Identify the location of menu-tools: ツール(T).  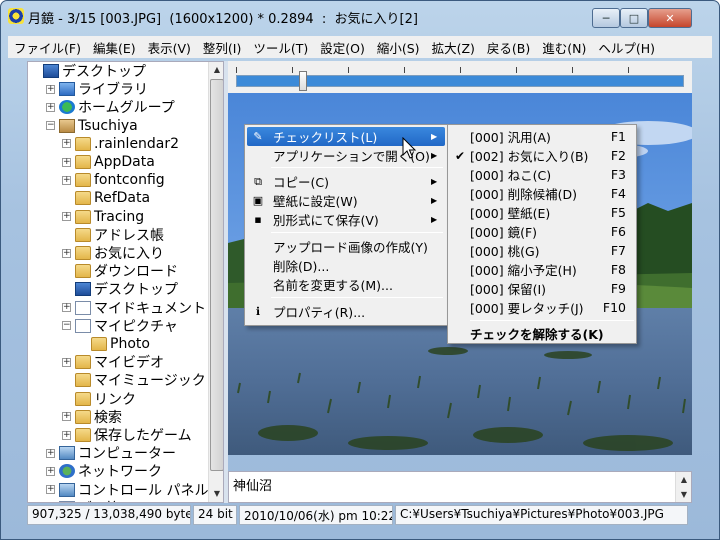
(280, 47).